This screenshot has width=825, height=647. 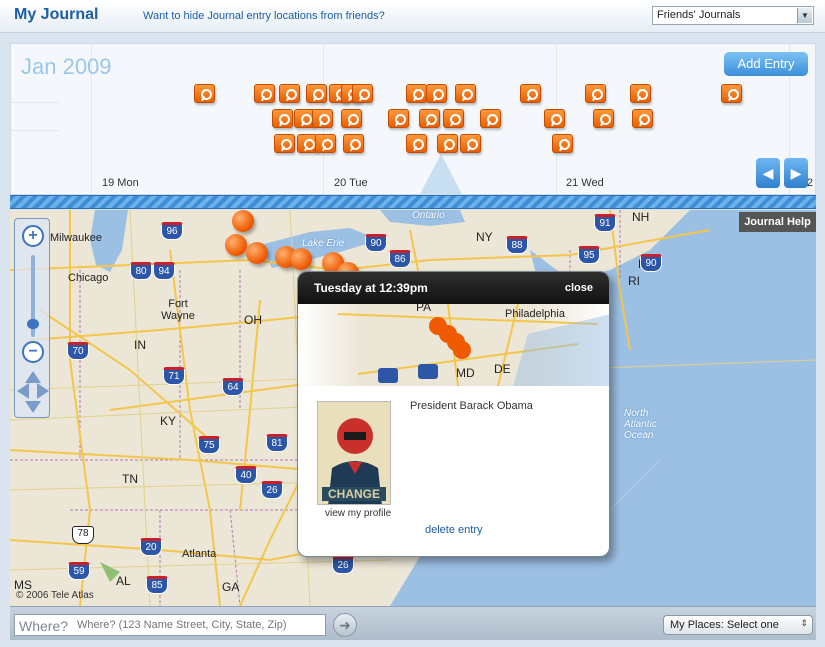 What do you see at coordinates (471, 406) in the screenshot?
I see `entry-text: President Barack Obama` at bounding box center [471, 406].